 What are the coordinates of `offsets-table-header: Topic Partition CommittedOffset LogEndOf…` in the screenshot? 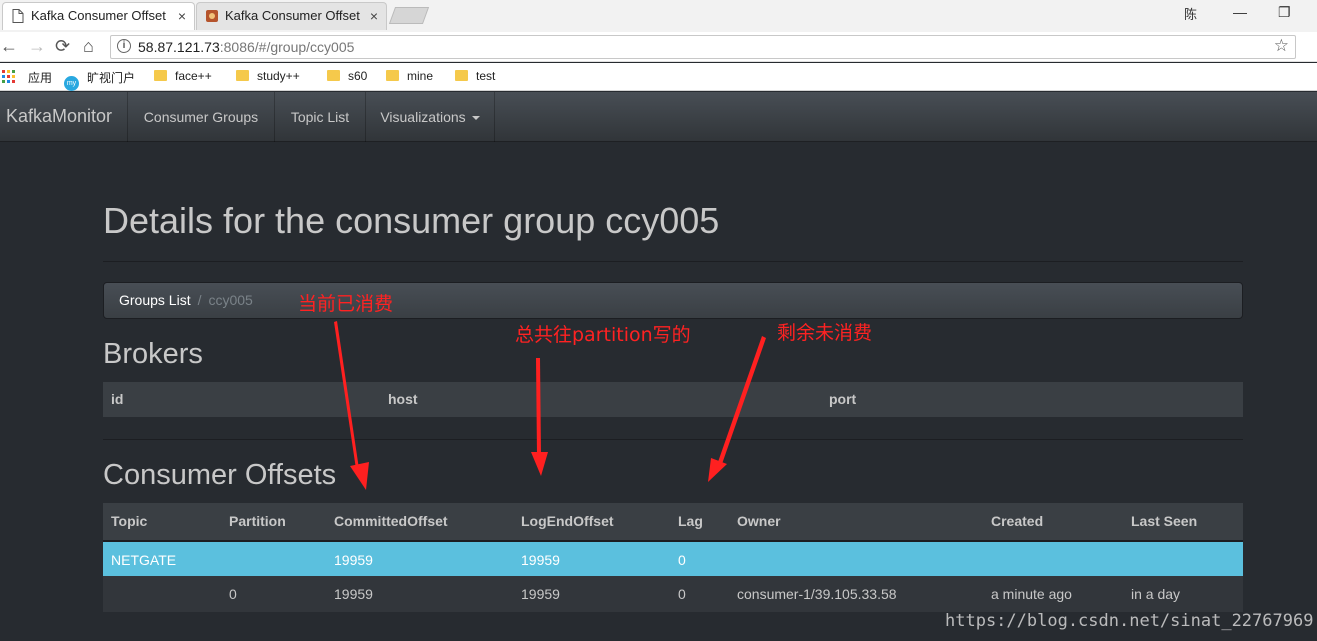 It's located at (673, 521).